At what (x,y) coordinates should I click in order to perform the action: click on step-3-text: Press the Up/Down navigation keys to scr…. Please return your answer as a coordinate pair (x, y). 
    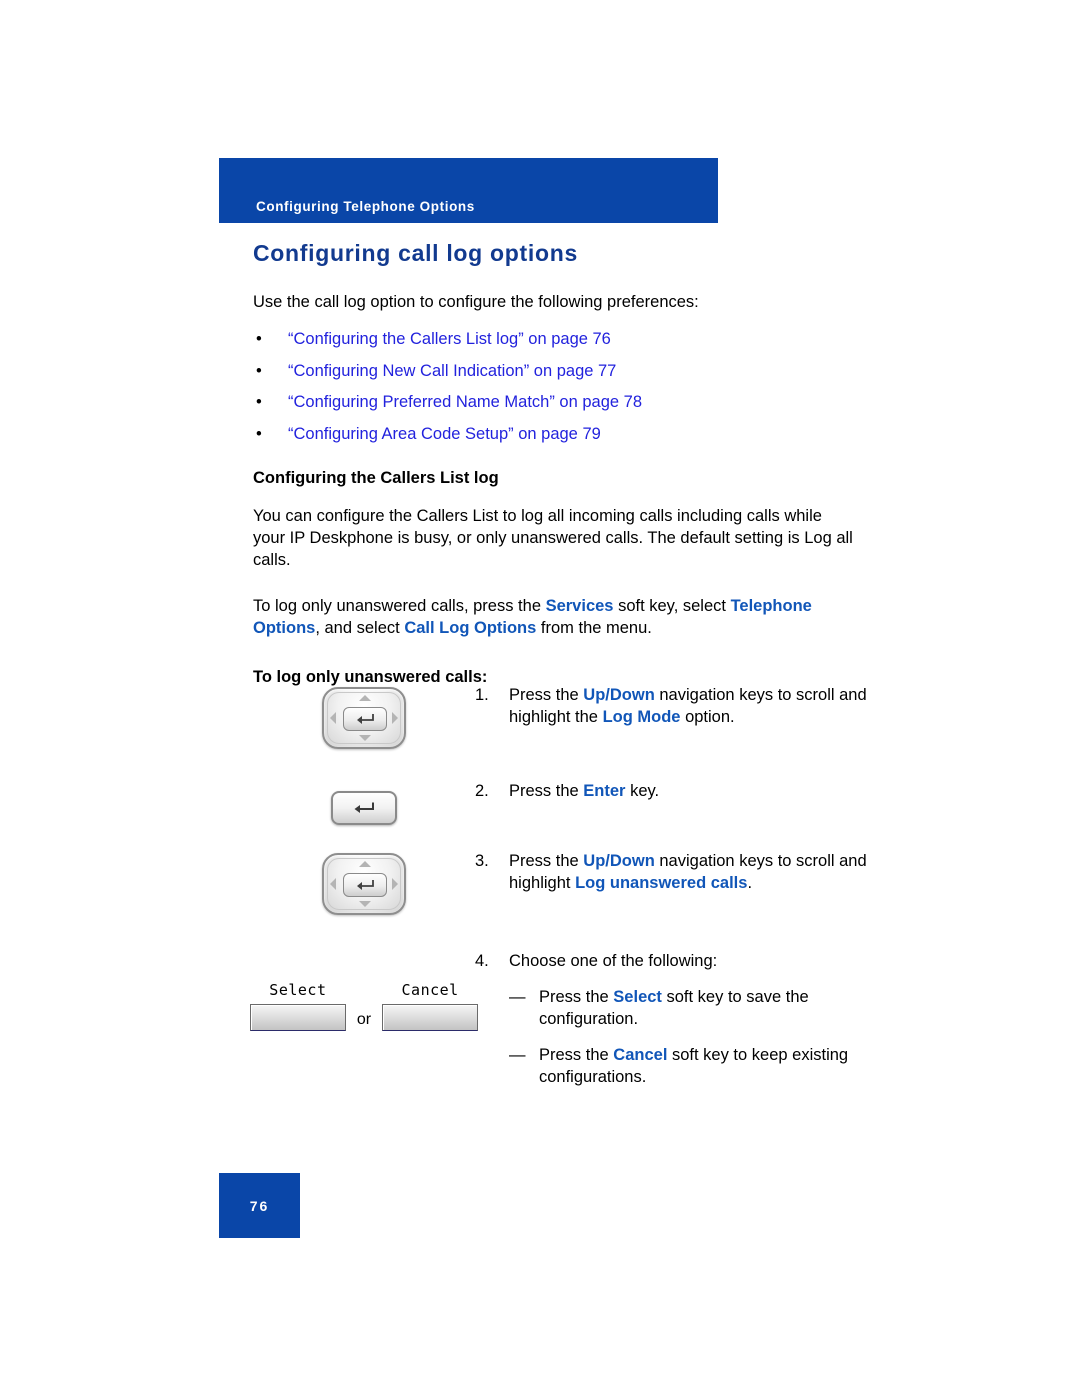
    Looking at the image, I should click on (689, 873).